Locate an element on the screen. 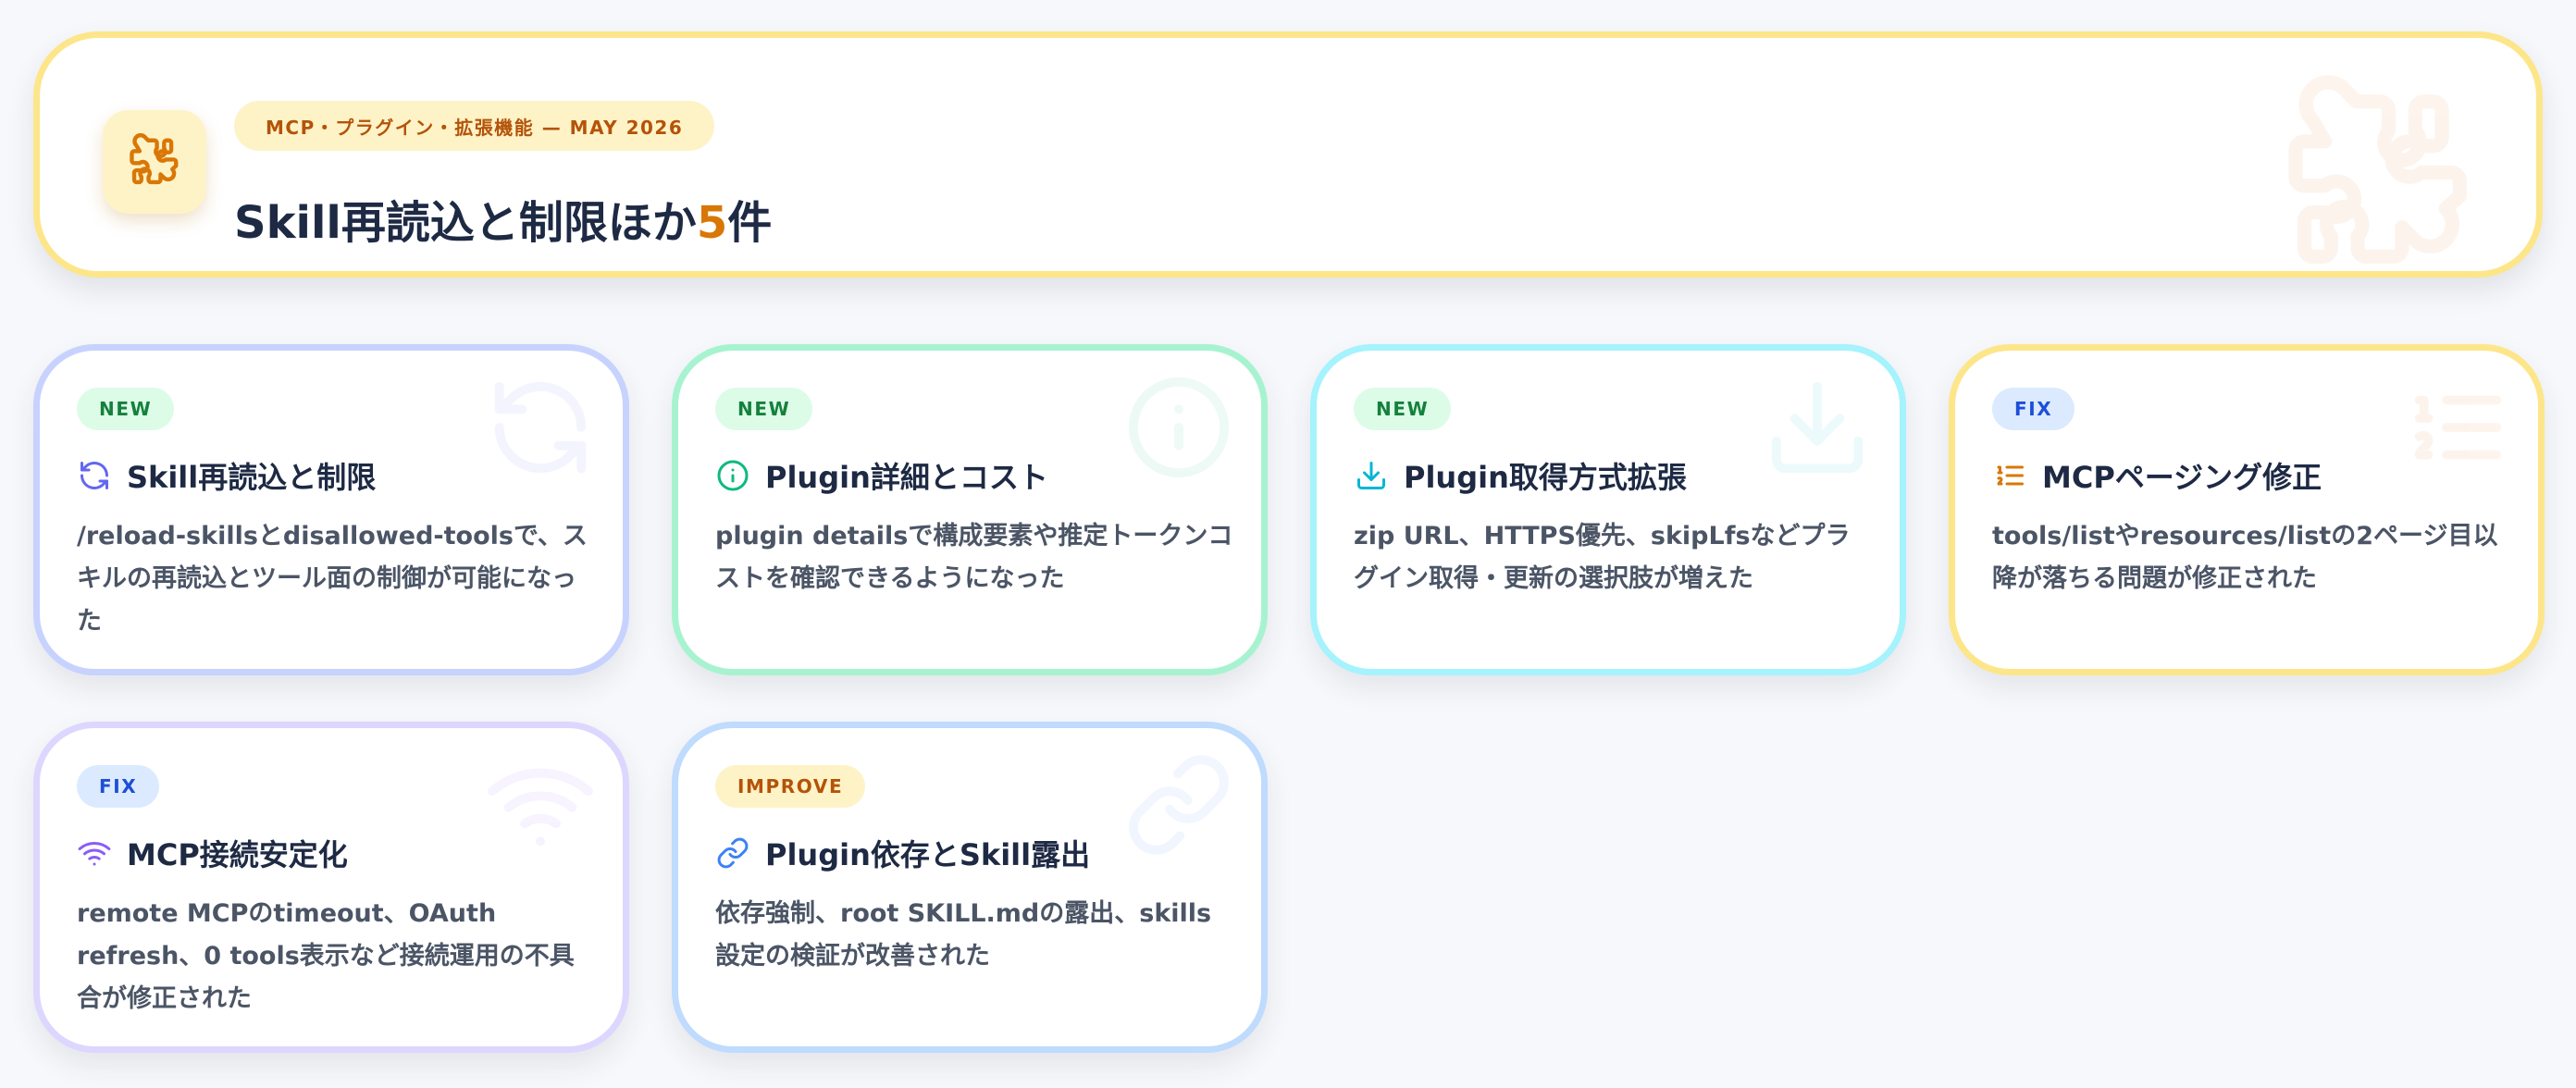  card-title: Plugin詳細とコスト is located at coordinates (907, 477).